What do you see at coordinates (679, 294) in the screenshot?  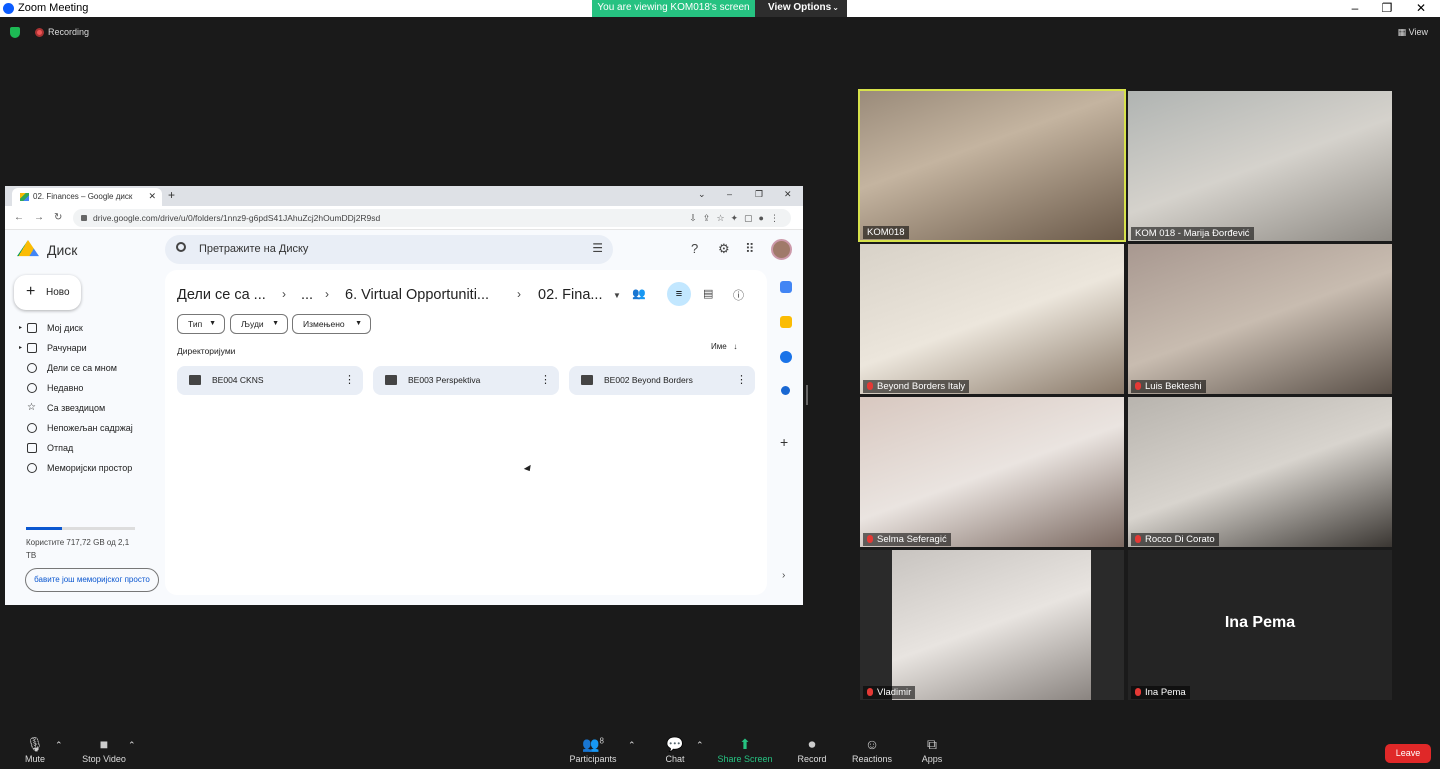 I see `filter-icon: ≡` at bounding box center [679, 294].